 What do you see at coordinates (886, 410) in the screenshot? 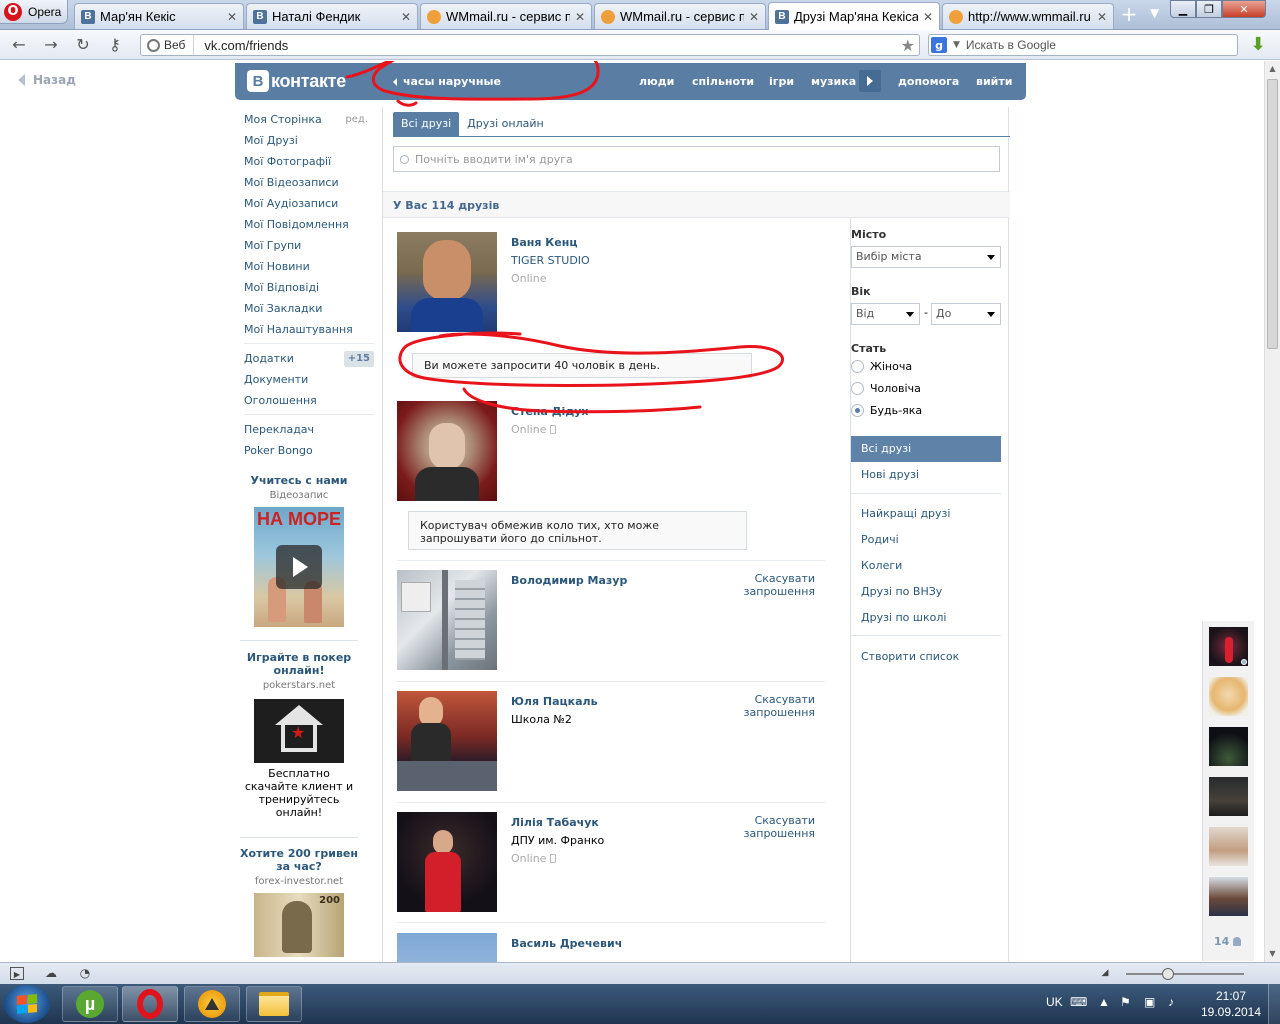
I see `sex-option-any: Будь-яка` at bounding box center [886, 410].